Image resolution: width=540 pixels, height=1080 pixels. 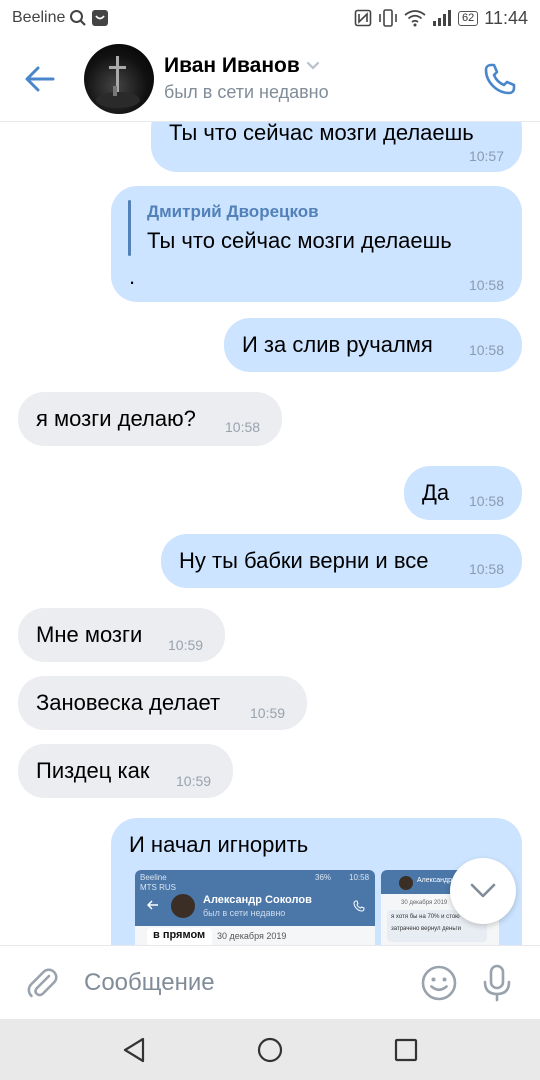 What do you see at coordinates (337, 344) in the screenshot?
I see `message-text: И за слив ручалмя` at bounding box center [337, 344].